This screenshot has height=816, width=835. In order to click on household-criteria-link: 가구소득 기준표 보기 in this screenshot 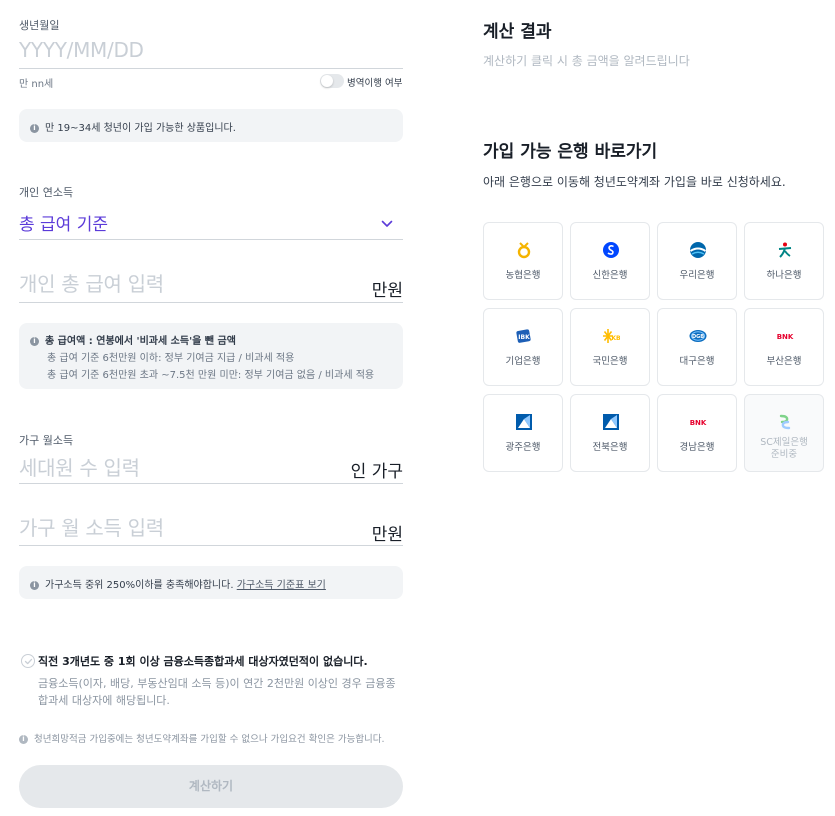, I will do `click(281, 585)`.